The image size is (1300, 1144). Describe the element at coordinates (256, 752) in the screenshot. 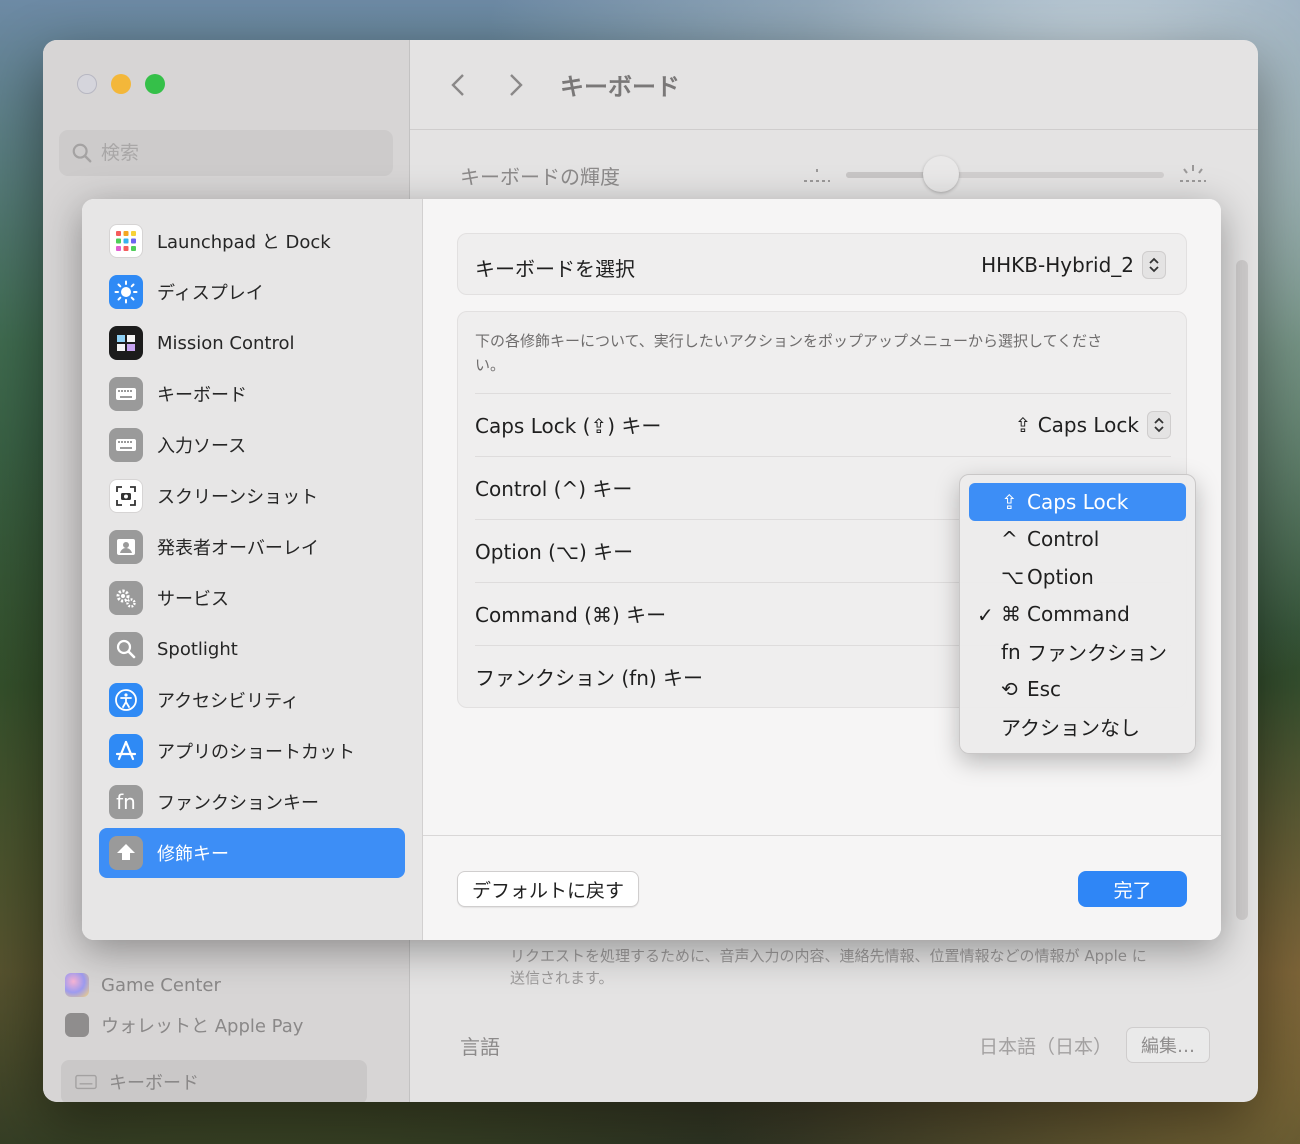

I see `sidebar-item-label: アプリのショートカット` at that location.